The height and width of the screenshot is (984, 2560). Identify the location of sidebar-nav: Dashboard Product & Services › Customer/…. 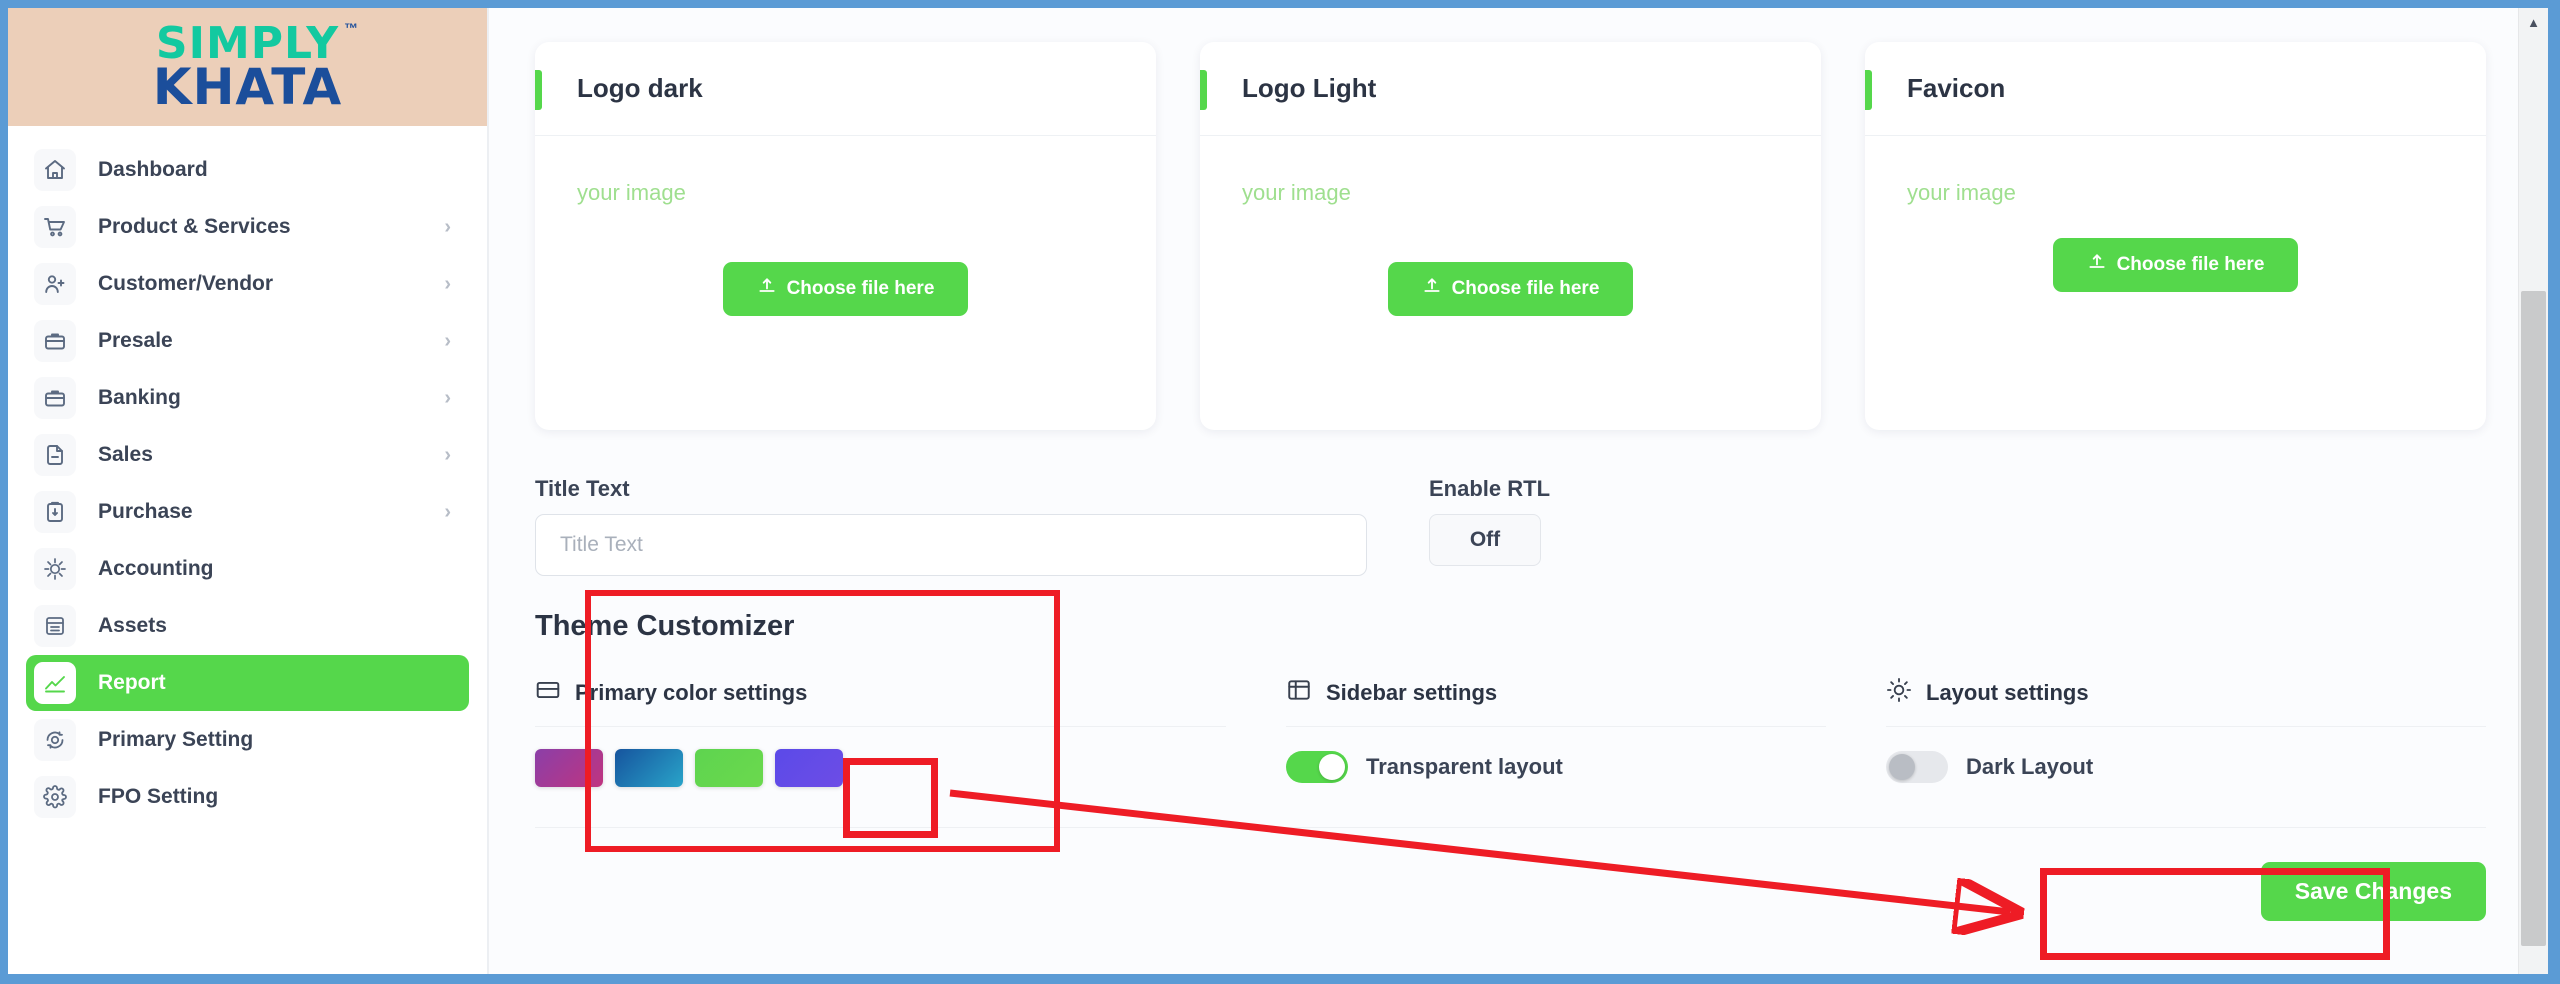
(247, 475).